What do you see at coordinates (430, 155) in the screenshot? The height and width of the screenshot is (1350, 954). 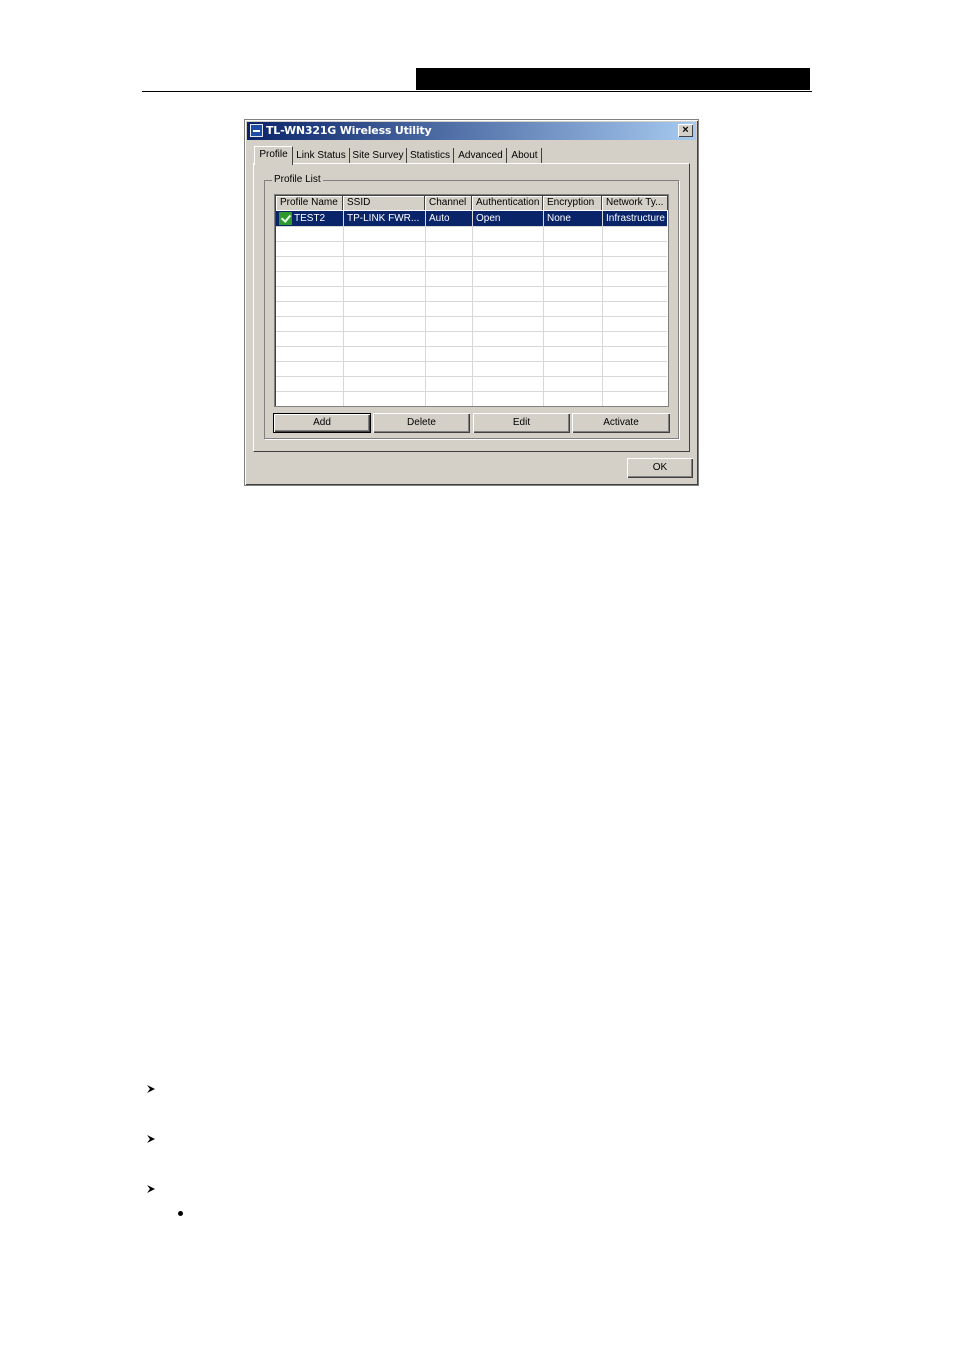 I see `tab-statistics: Statistics` at bounding box center [430, 155].